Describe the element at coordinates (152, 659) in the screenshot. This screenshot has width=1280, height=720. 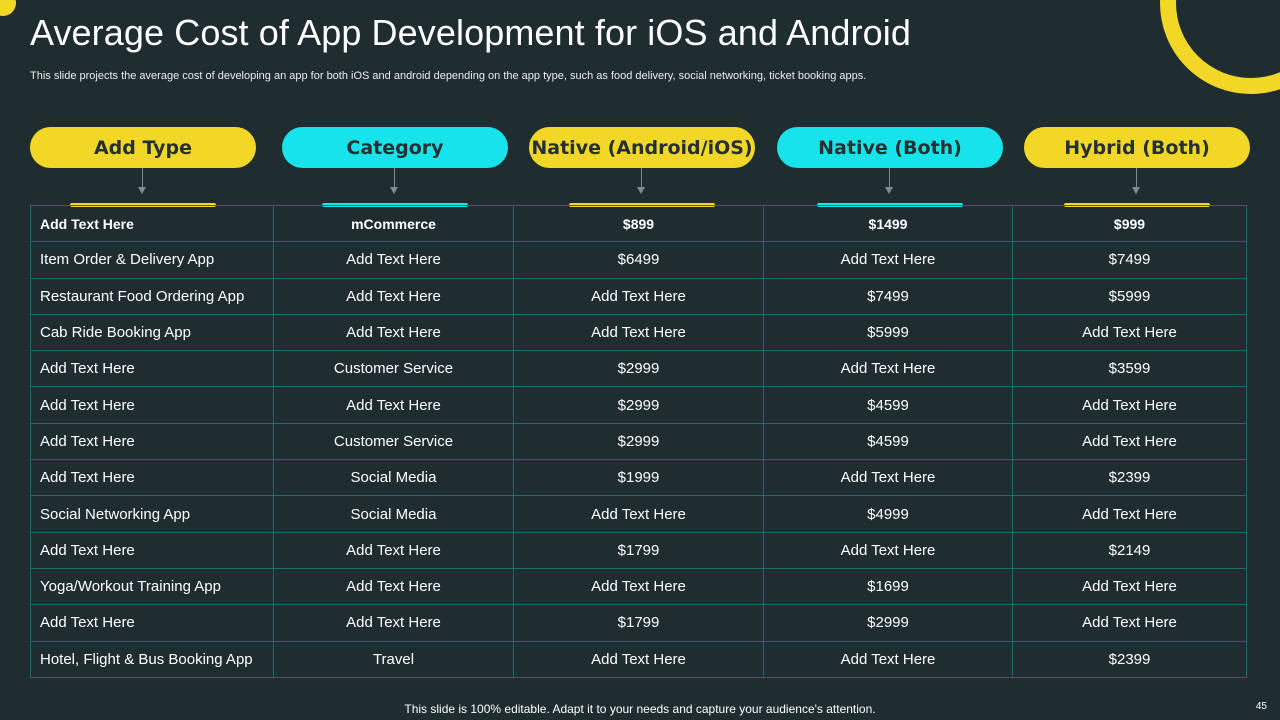
I see `table-cell: Hotel, Flight & Bus Booking App` at that location.